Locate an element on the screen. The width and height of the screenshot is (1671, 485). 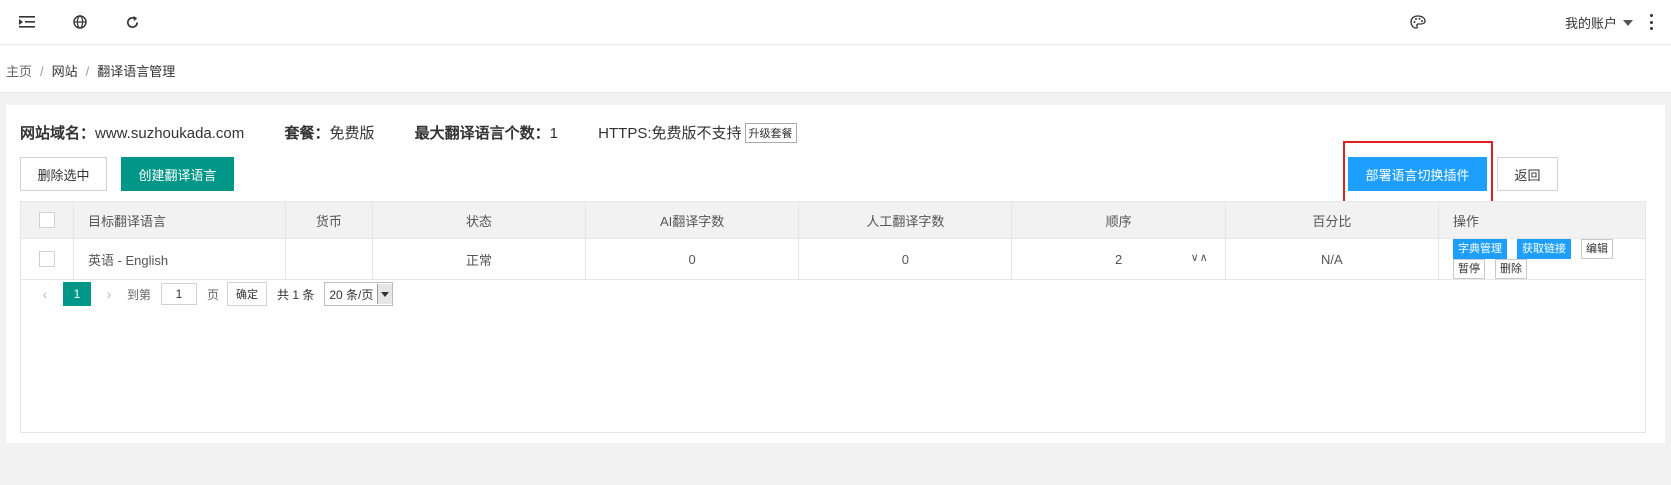
table-header-row: 目标翻译语言 货币 状态 AI翻译字数 人工翻译字数 顺序 百分比 操作 is located at coordinates (833, 220).